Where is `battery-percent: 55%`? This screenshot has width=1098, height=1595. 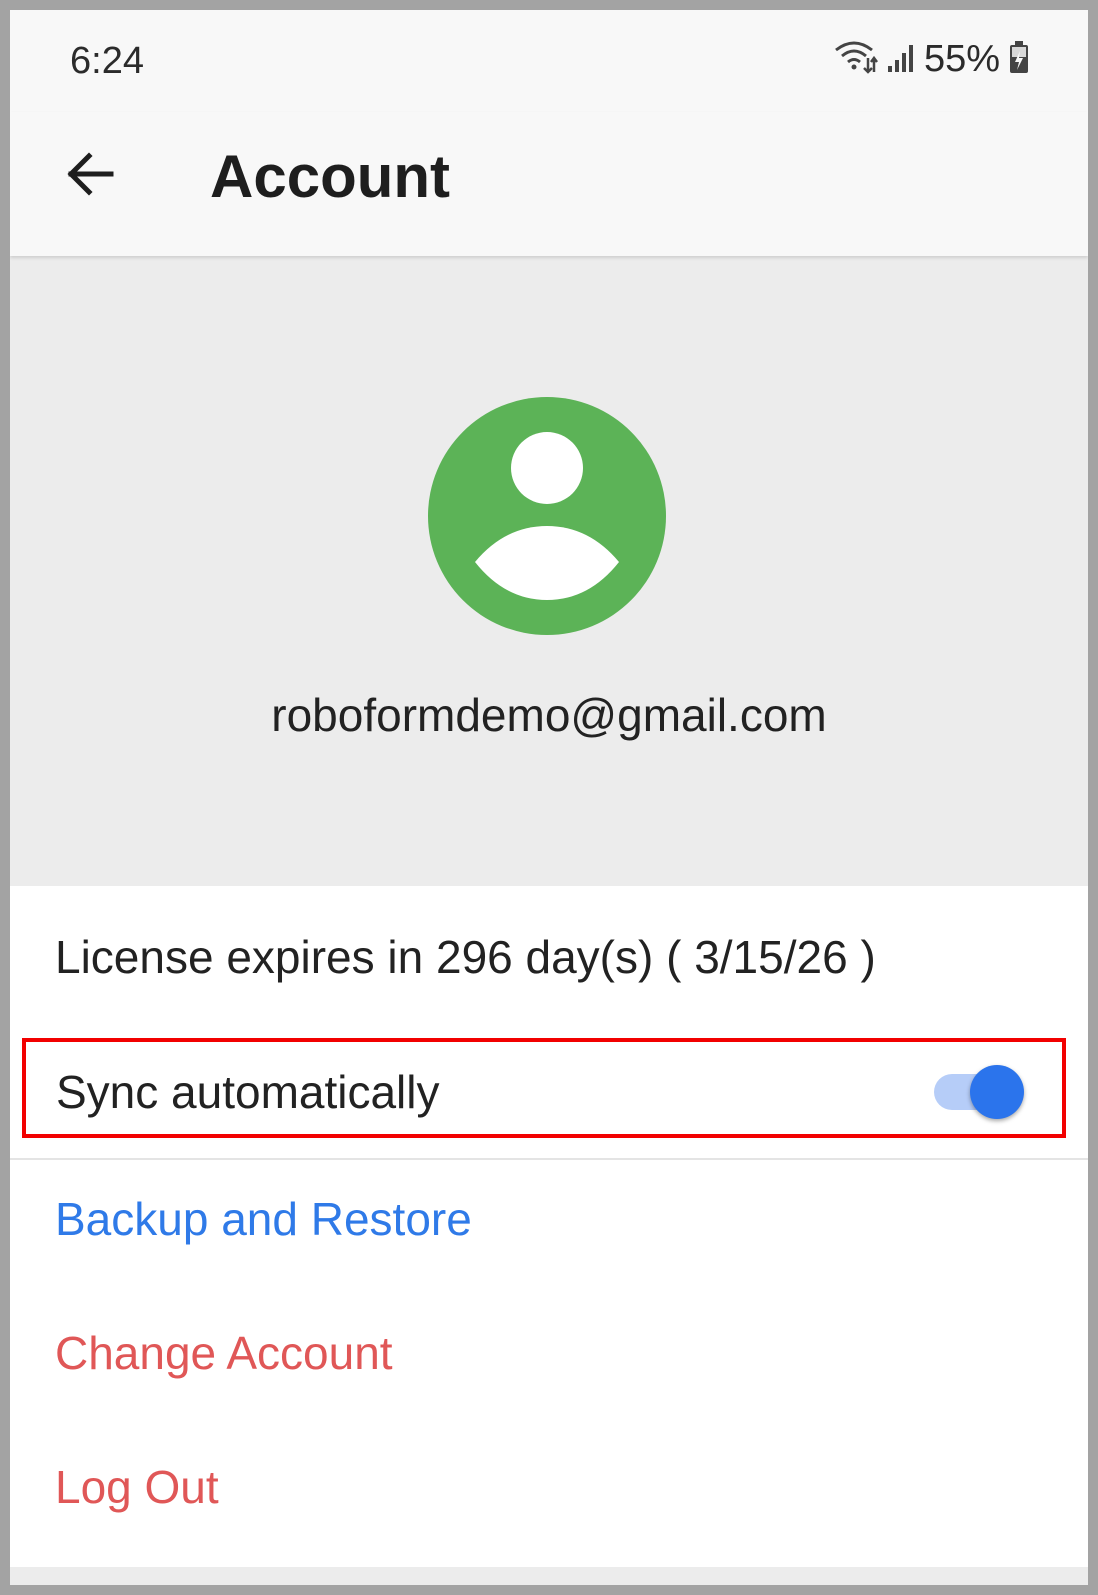 battery-percent: 55% is located at coordinates (961, 59).